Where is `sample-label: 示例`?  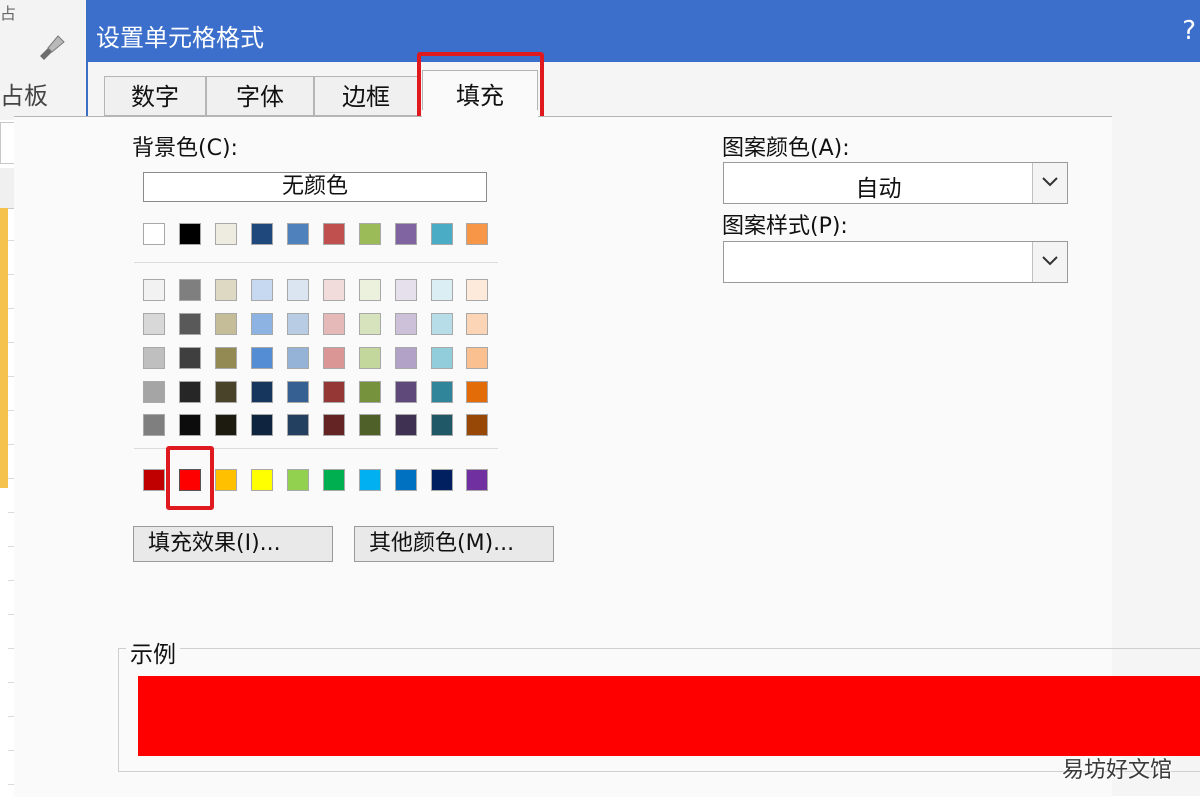 sample-label: 示例 is located at coordinates (153, 652).